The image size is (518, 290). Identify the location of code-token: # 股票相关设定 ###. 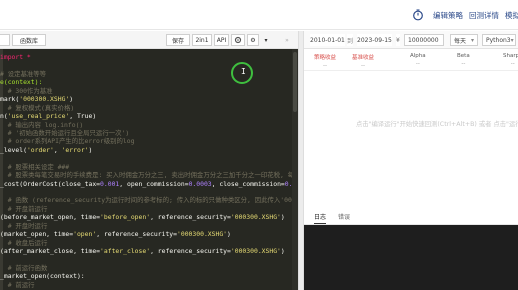
(35, 166).